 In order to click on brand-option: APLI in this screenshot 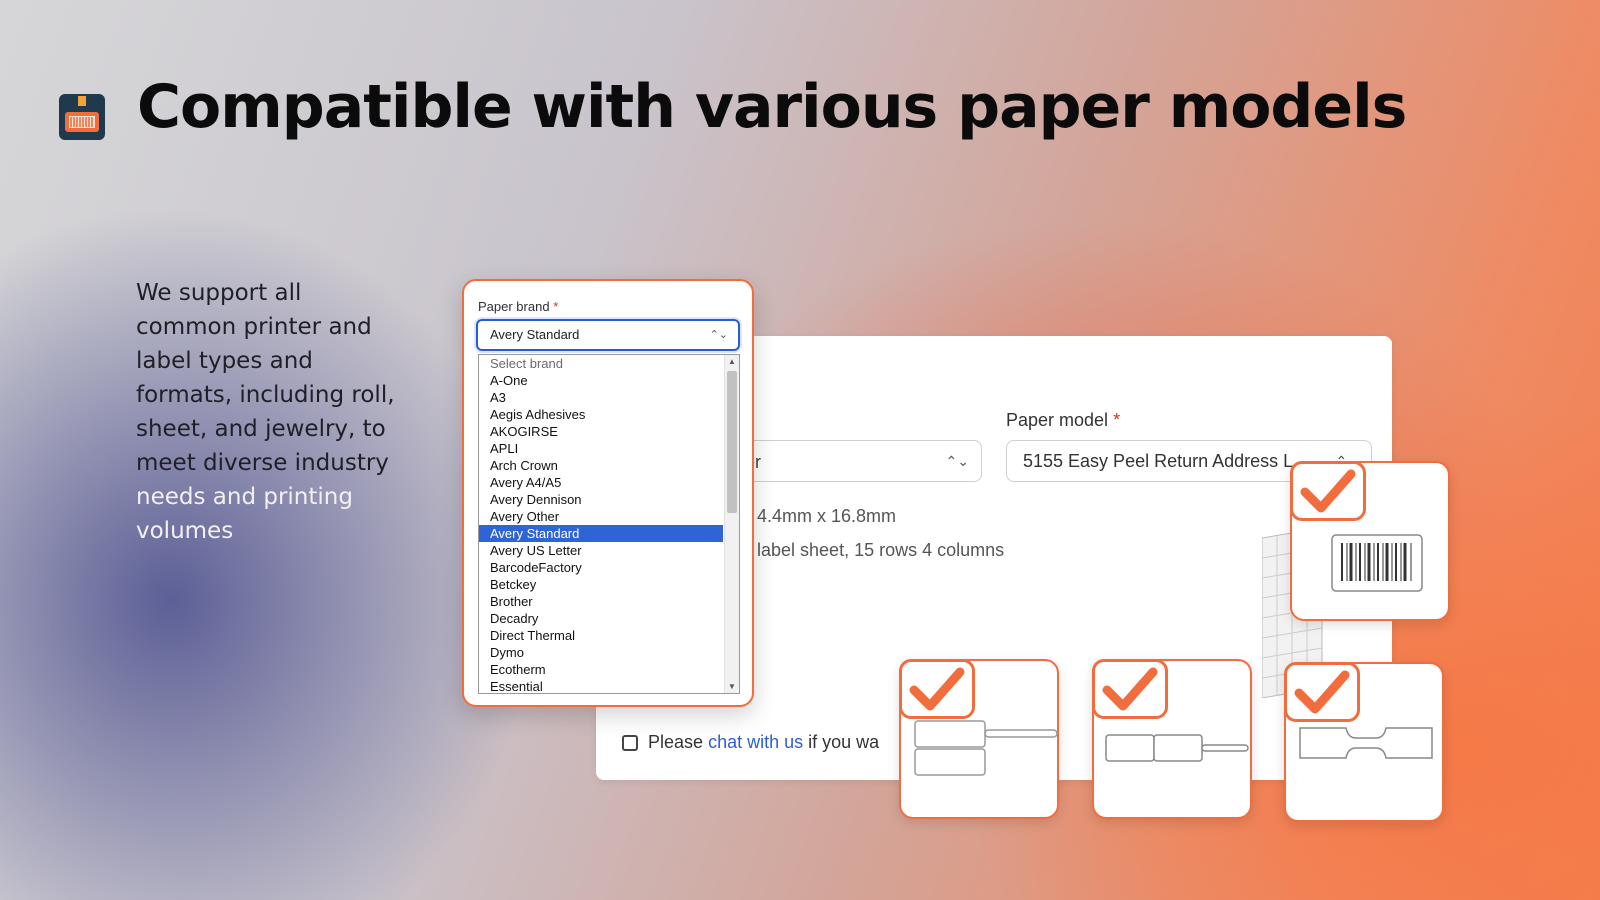, I will do `click(601, 448)`.